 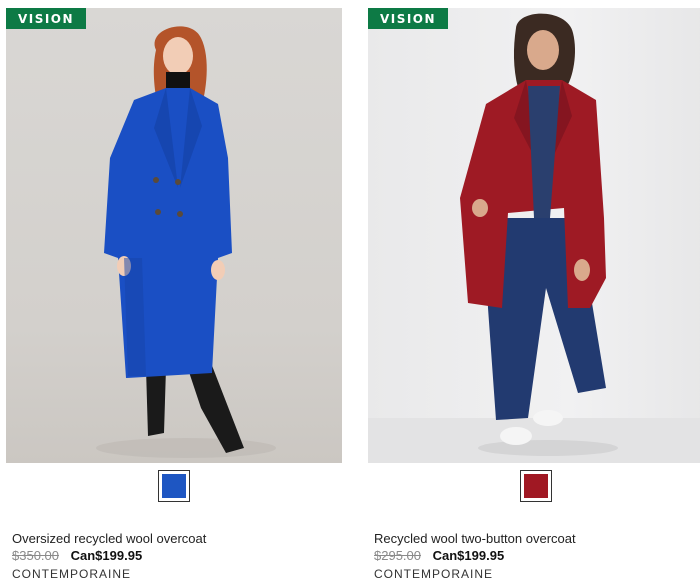 What do you see at coordinates (35, 555) in the screenshot?
I see `original-price: $350.00` at bounding box center [35, 555].